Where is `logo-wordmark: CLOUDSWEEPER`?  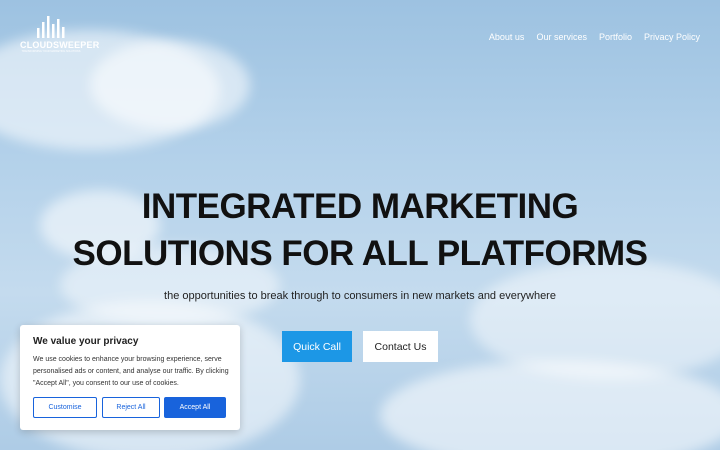
logo-wordmark: CLOUDSWEEPER is located at coordinates (60, 45).